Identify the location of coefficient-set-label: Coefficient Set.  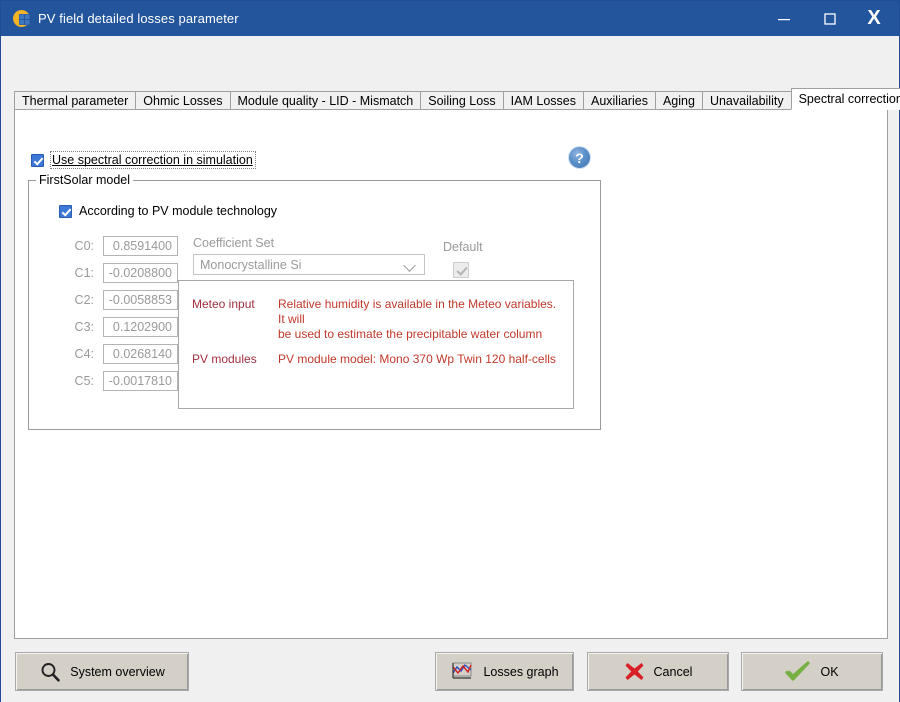
(234, 243).